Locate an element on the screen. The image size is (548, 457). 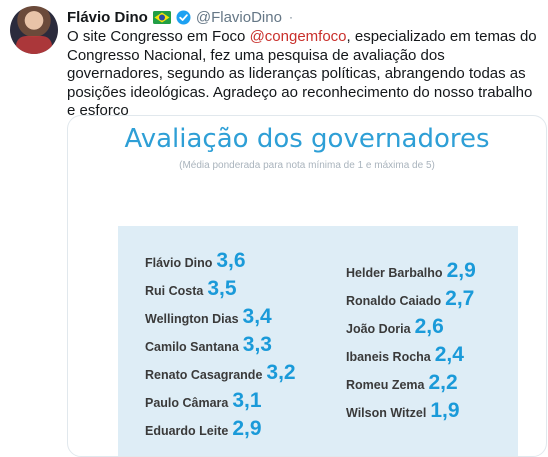
governor-score: 3,6 is located at coordinates (231, 260).